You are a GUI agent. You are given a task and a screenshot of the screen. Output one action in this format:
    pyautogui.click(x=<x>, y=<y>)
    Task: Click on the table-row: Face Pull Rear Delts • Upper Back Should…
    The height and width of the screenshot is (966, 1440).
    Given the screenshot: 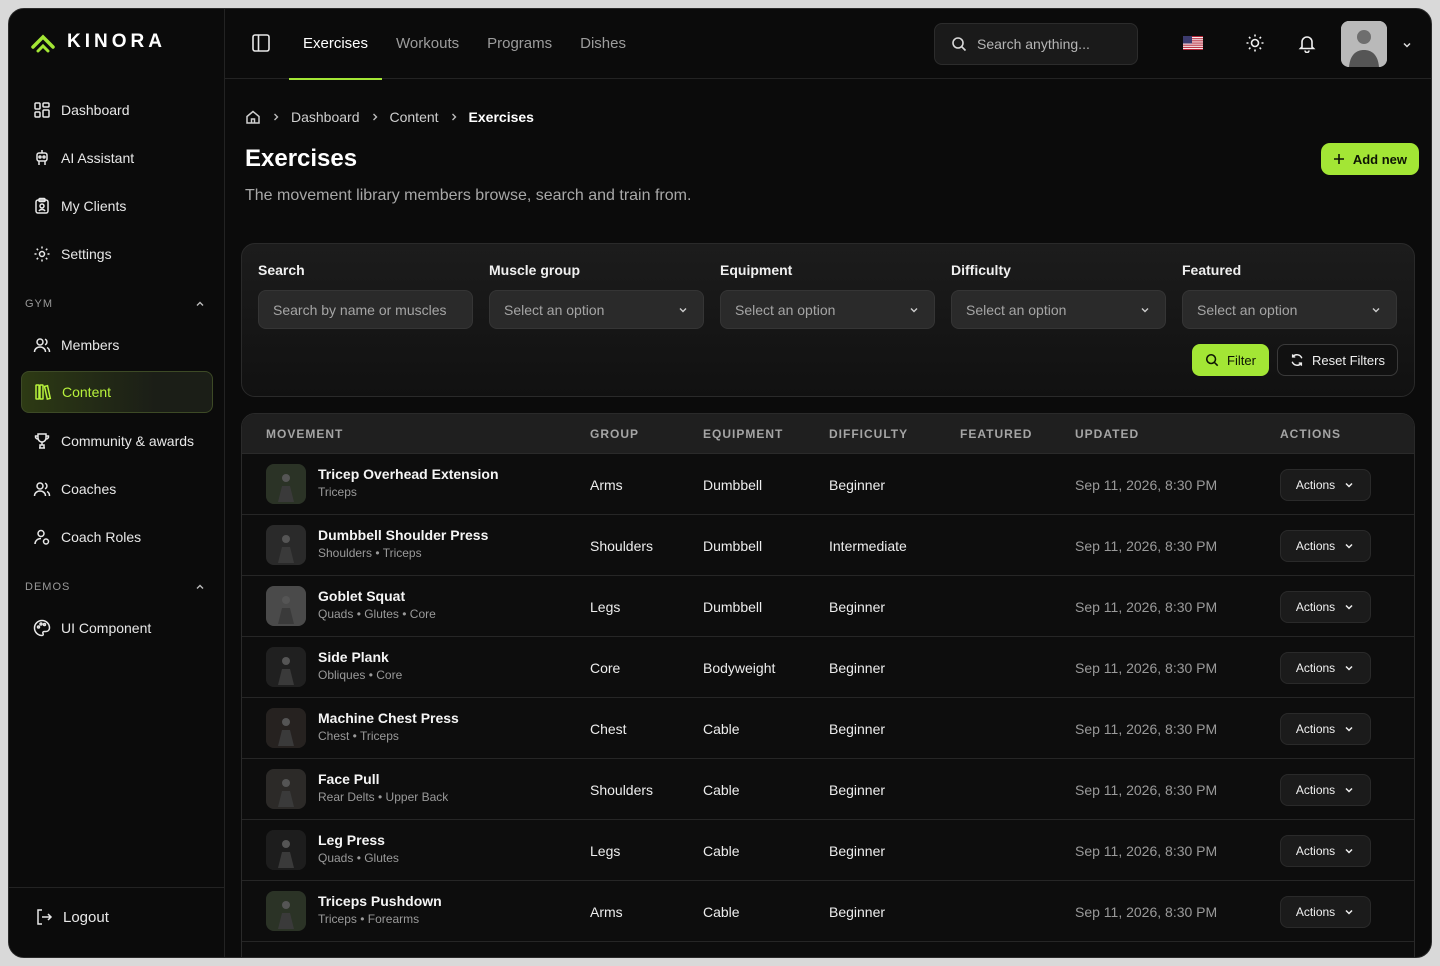 What is the action you would take?
    pyautogui.click(x=828, y=789)
    